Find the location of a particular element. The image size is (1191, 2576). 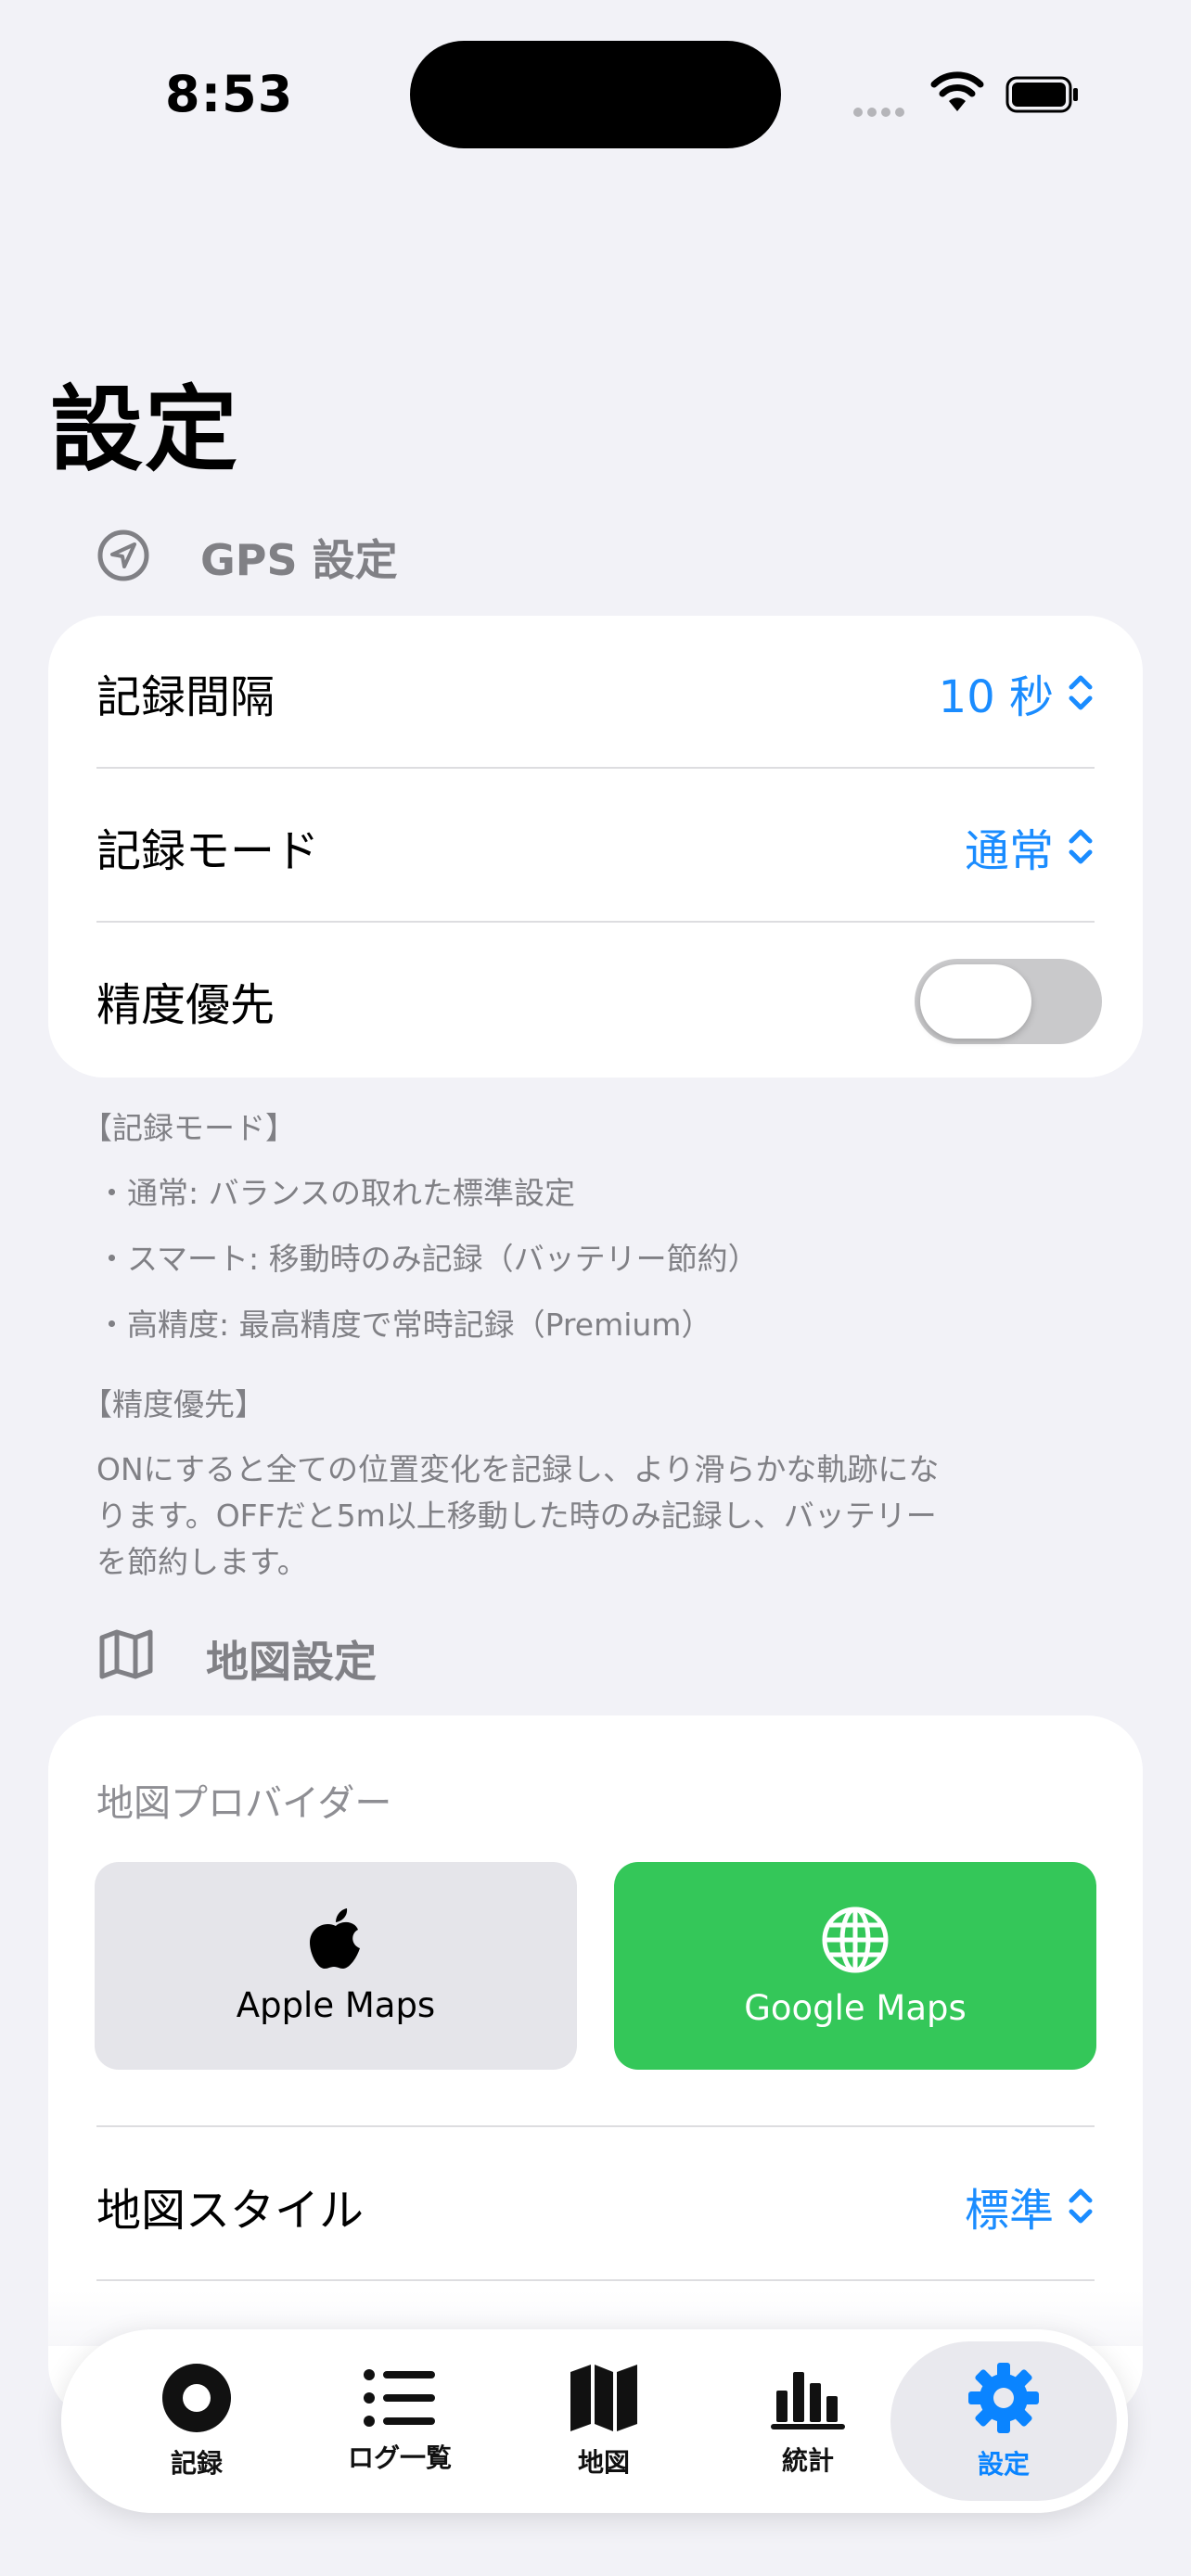

tab-settings-label: 設定 is located at coordinates (1003, 2464).